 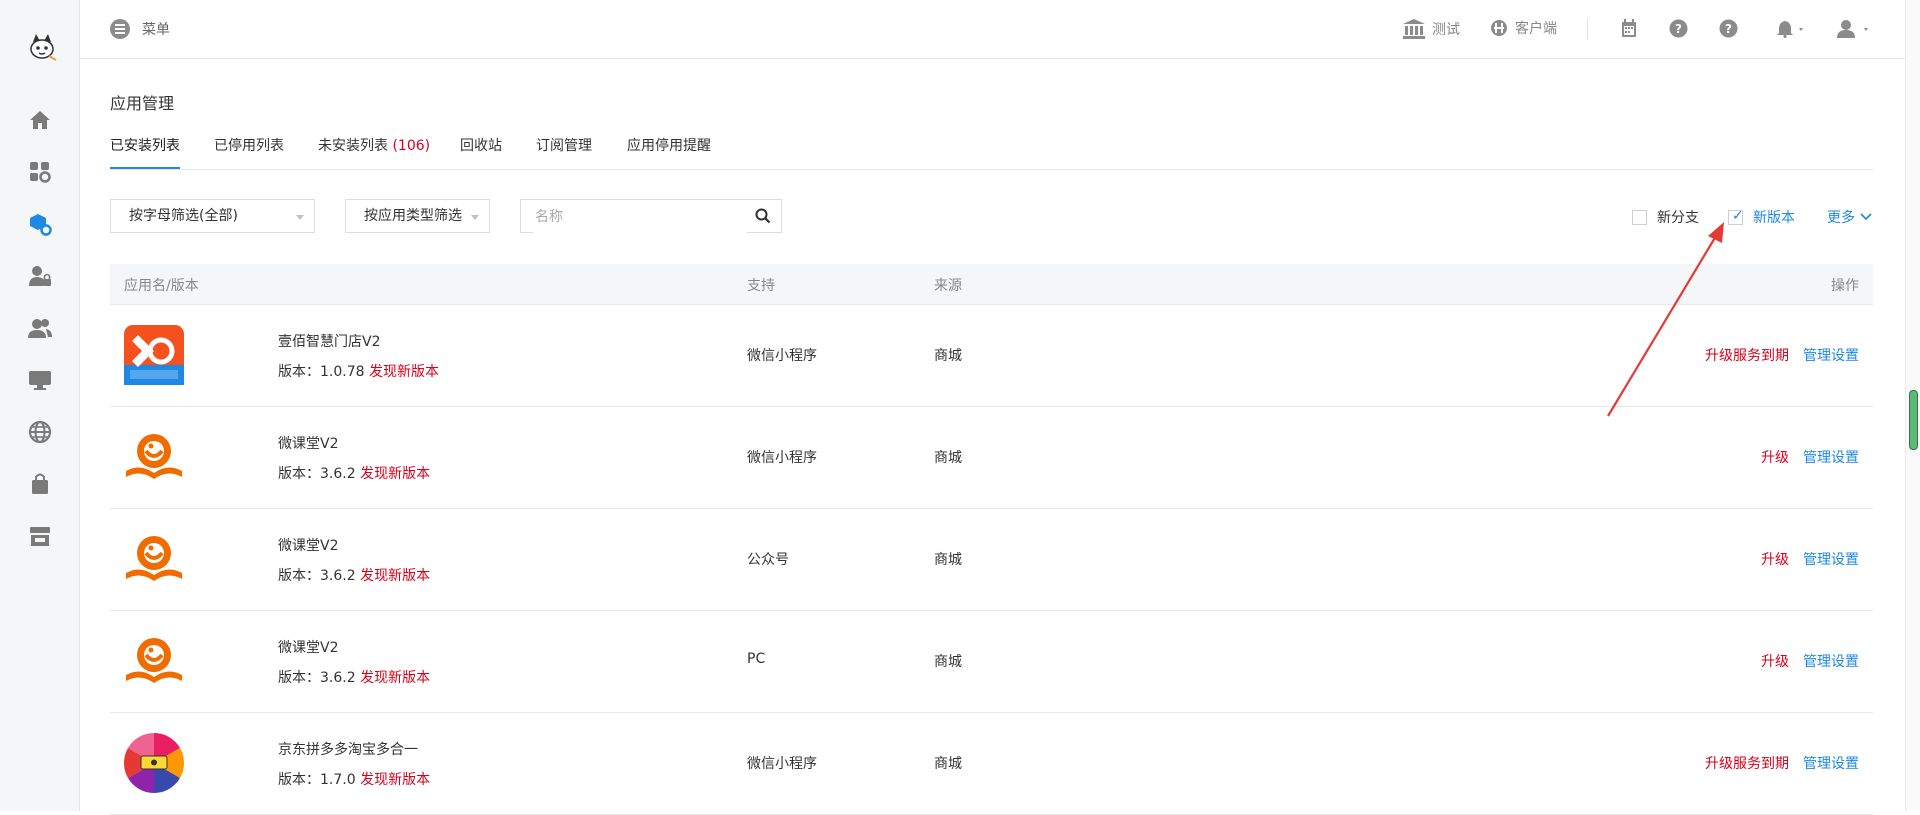 What do you see at coordinates (640, 217) in the screenshot?
I see `search-input` at bounding box center [640, 217].